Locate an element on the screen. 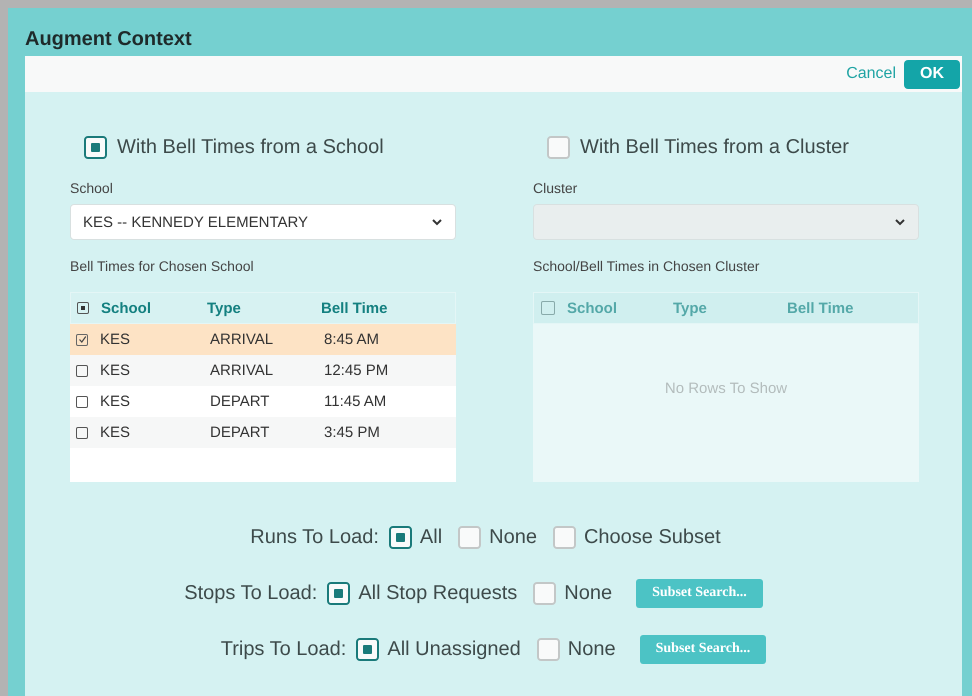 The width and height of the screenshot is (972, 696). grid-row: KES ARRIVAL 8:45 AM is located at coordinates (263, 339).